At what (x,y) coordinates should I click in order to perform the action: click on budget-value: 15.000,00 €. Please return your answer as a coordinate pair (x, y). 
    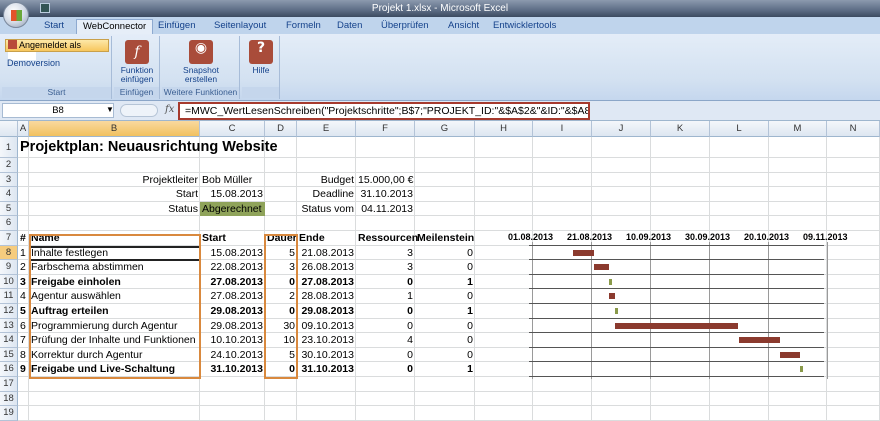
    Looking at the image, I should click on (386, 179).